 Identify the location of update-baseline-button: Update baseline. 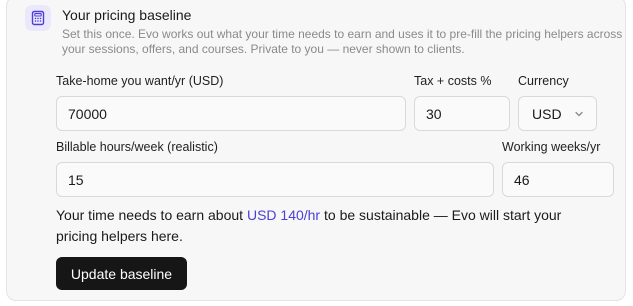
(121, 273).